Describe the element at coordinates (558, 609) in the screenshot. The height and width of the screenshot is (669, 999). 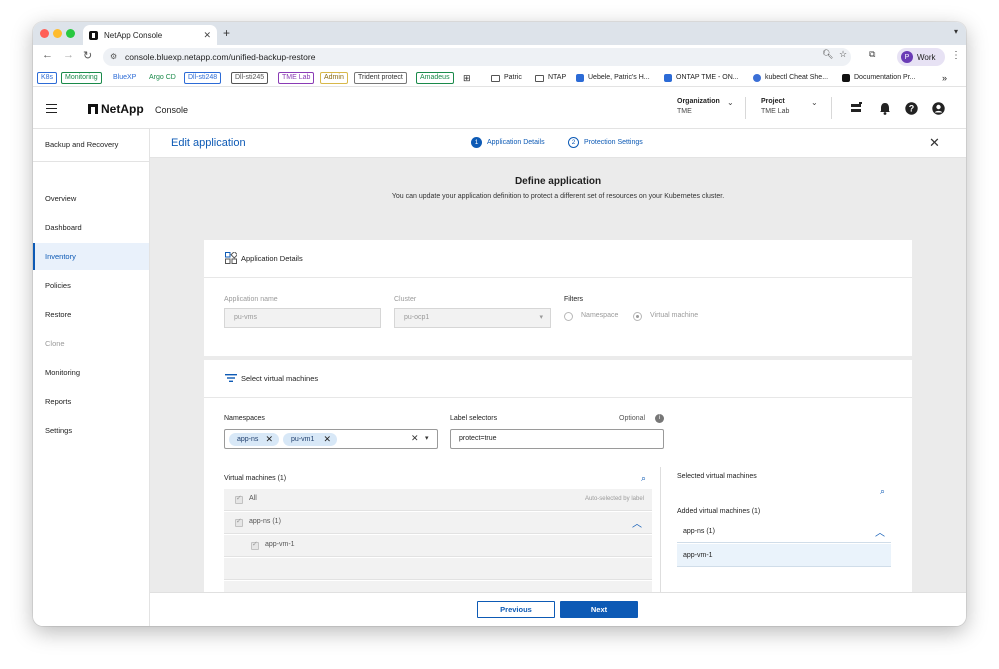
I see `wizard-footer: Previous Next` at that location.